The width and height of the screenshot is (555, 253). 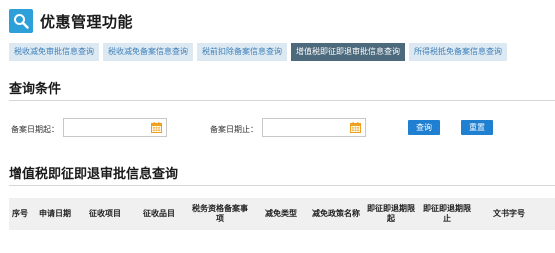 I want to click on column-header-document-number: 文书字号, so click(x=509, y=213).